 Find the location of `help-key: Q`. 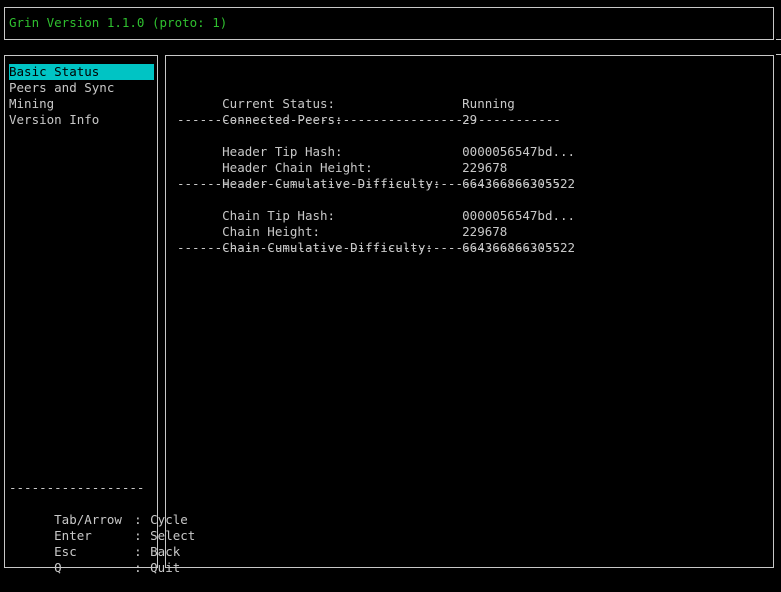

help-key: Q is located at coordinates (58, 567).